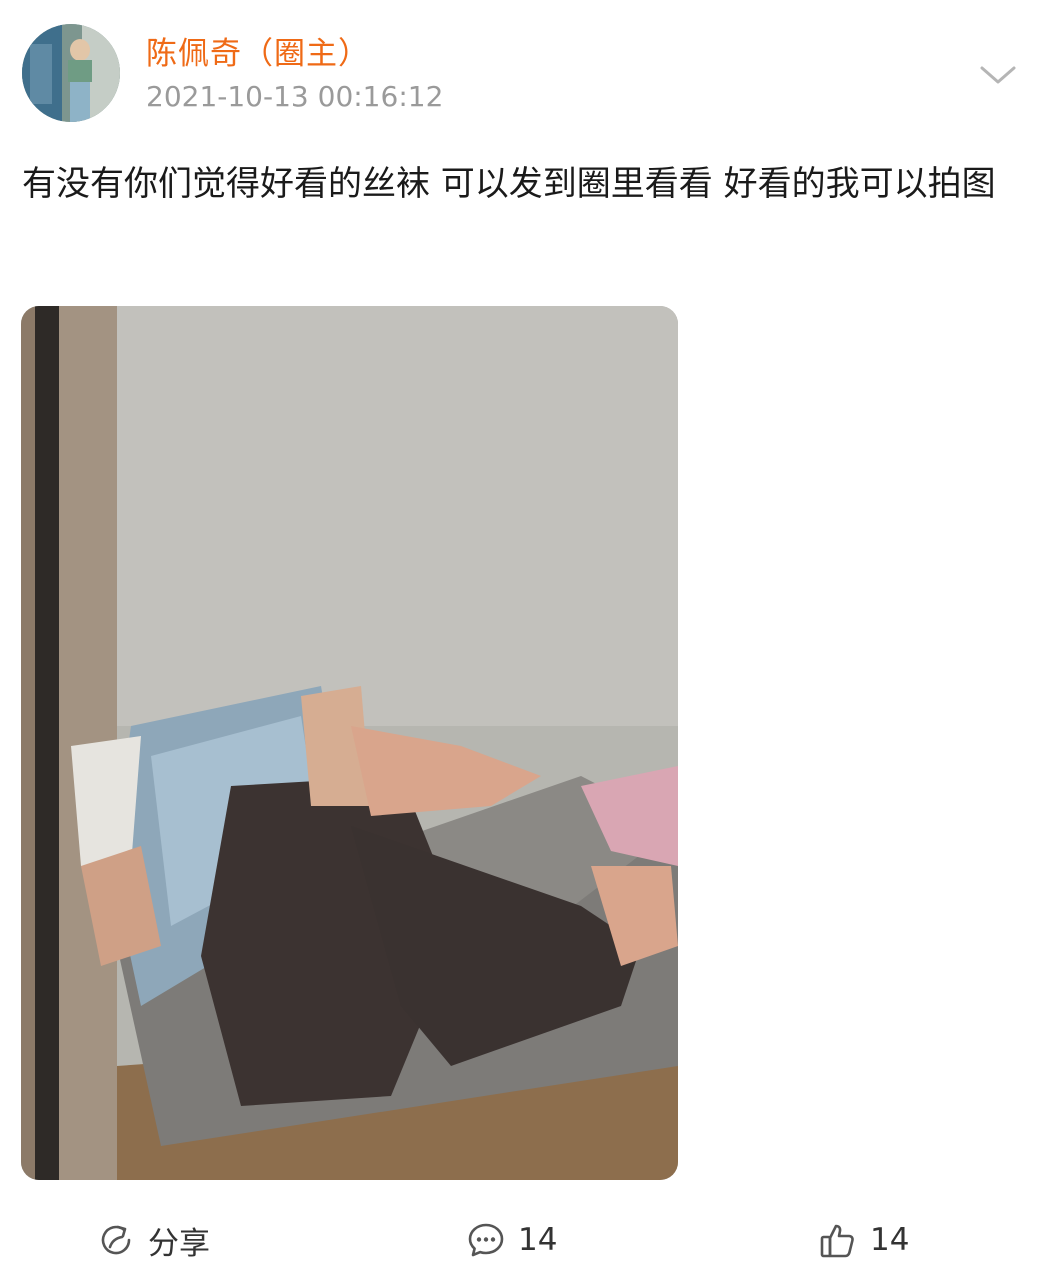 The image size is (1047, 1280). Describe the element at coordinates (998, 75) in the screenshot. I see `chevron-down-icon` at that location.